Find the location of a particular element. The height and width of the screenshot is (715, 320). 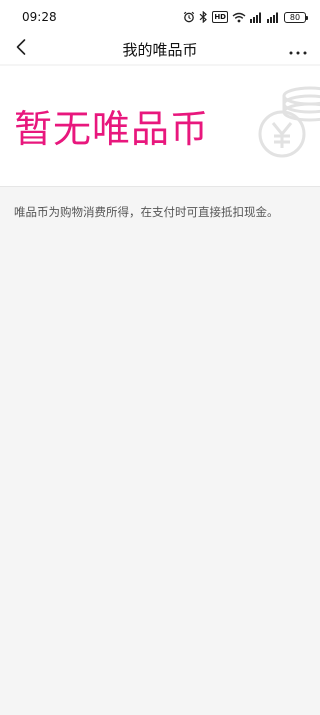

more-horizontal-icon is located at coordinates (298, 49).